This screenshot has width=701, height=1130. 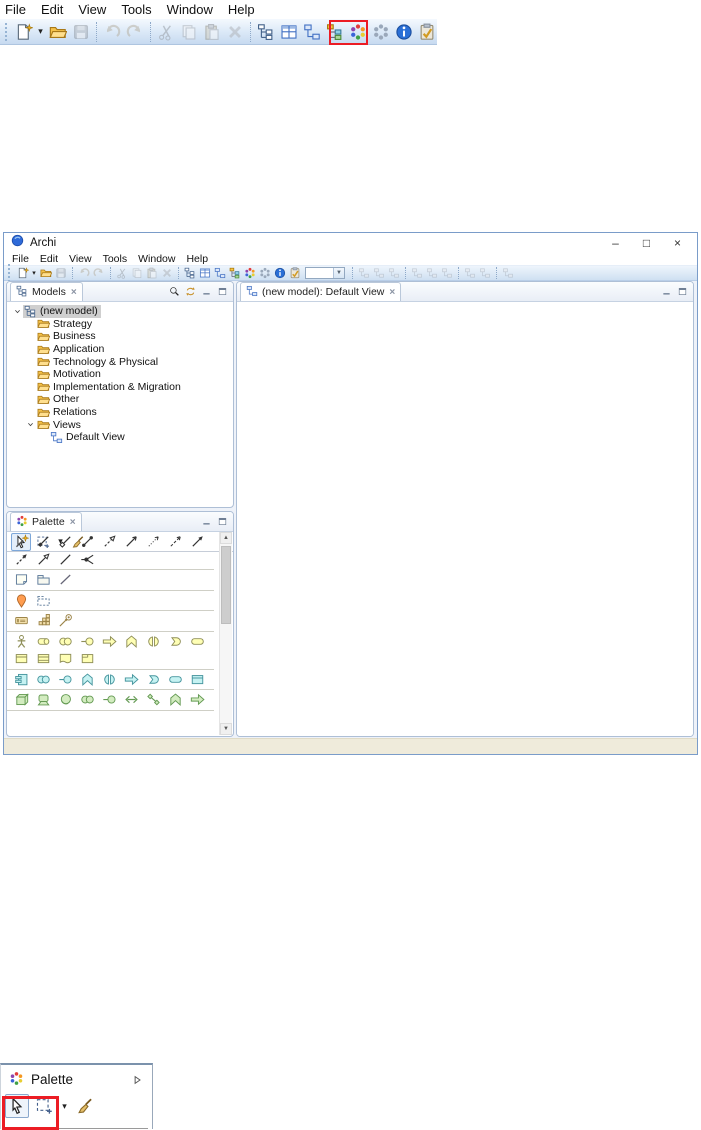 What do you see at coordinates (120, 412) in the screenshot?
I see `tree-item-relations: Relations` at bounding box center [120, 412].